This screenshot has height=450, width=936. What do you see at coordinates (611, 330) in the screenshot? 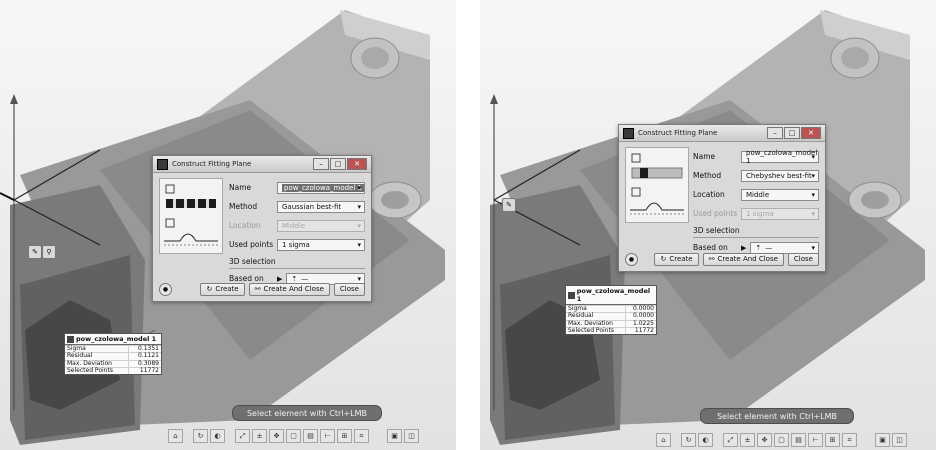
I see `table-row: Selected Points 11772` at bounding box center [611, 330].